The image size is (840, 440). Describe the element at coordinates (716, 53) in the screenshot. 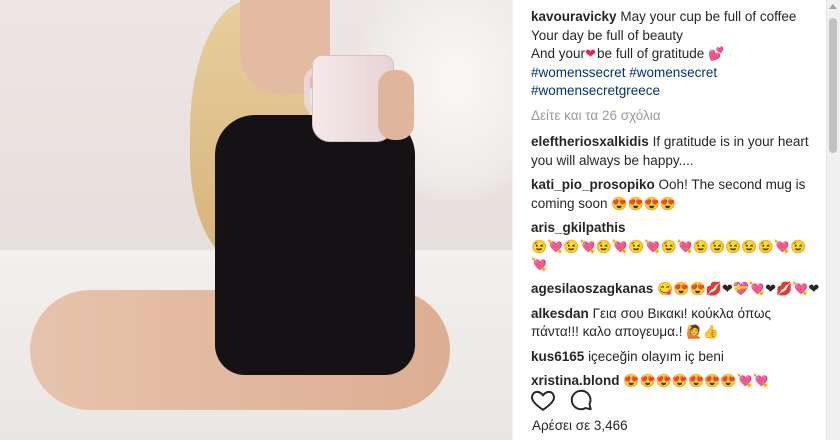

I see `hearts-emoji: 💕` at that location.